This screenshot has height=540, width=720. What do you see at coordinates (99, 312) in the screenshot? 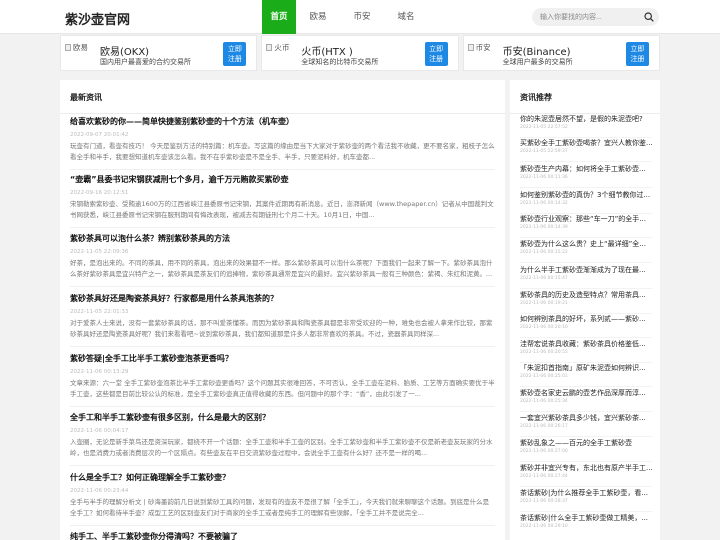
I see `article-date: 2022-11-05 22:01:33` at bounding box center [99, 312].